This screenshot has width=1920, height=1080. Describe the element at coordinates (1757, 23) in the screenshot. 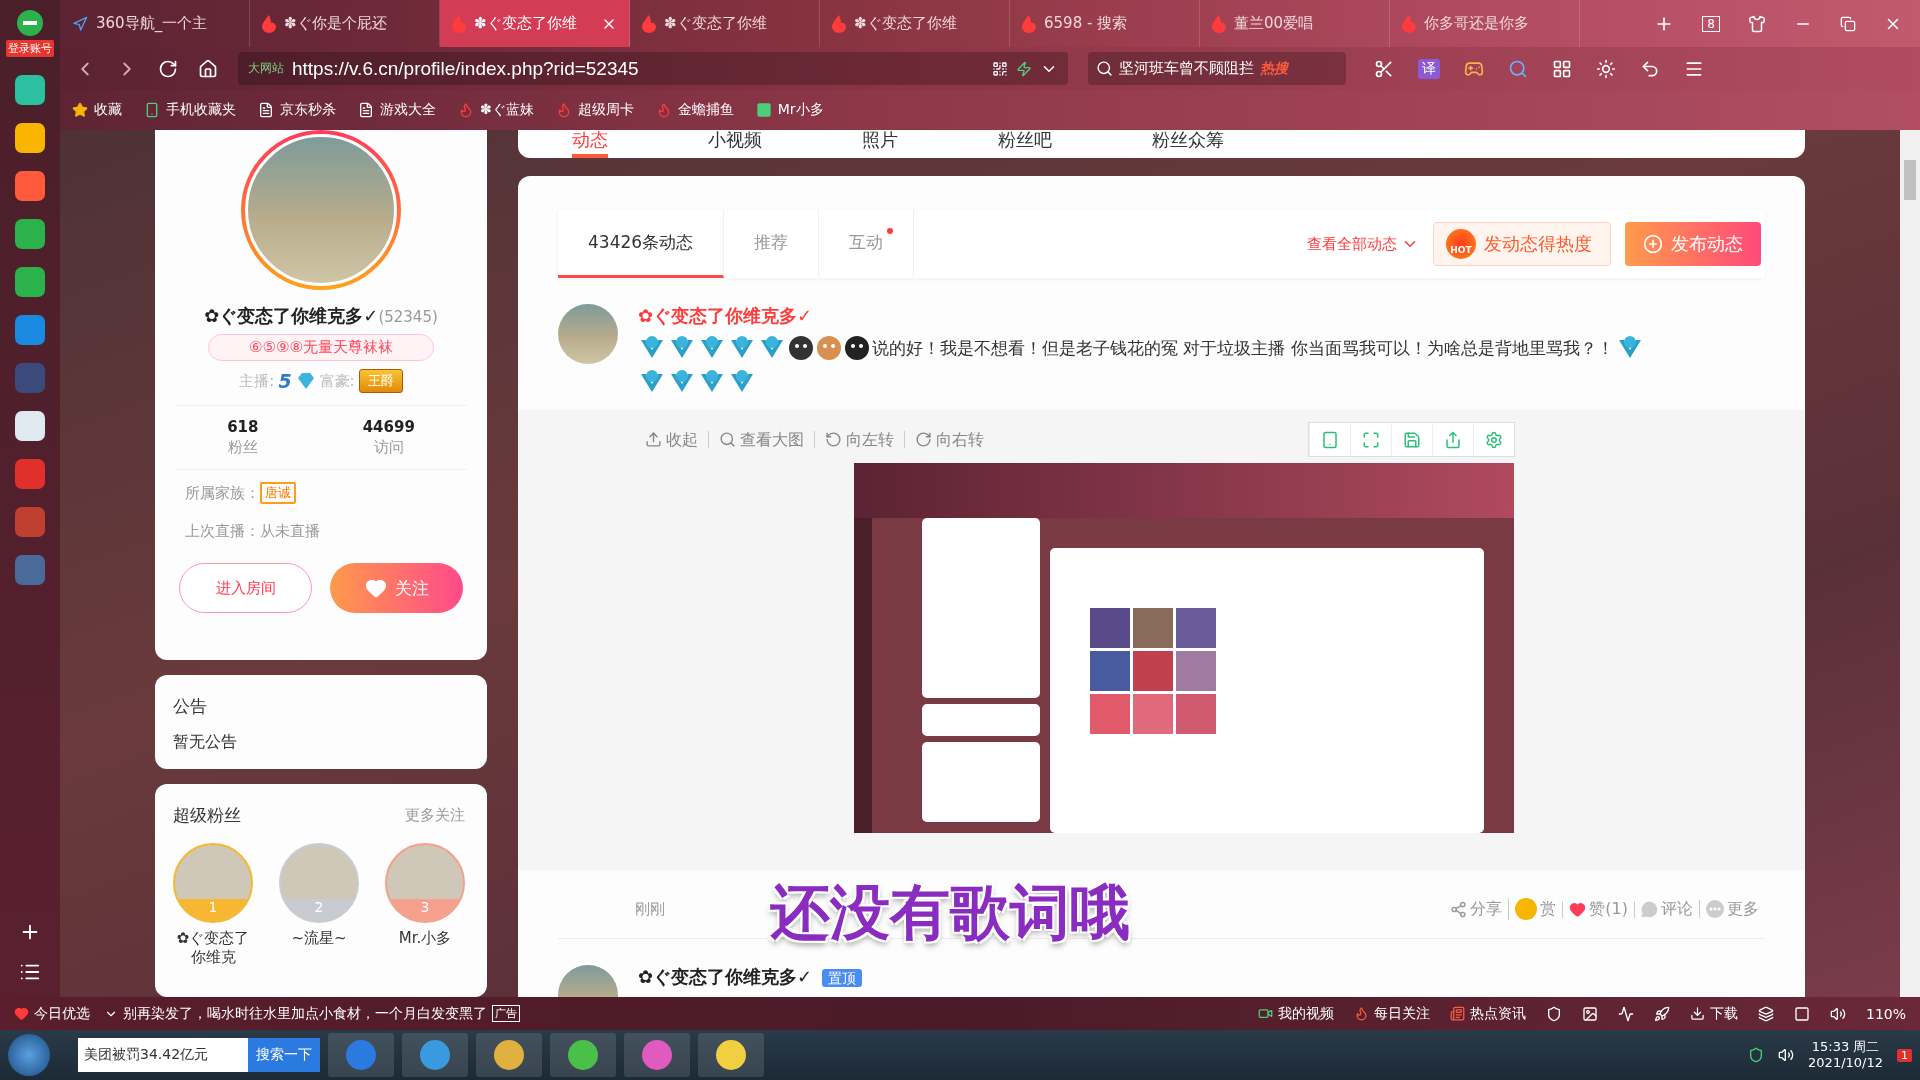

I see `shirt-icon` at that location.